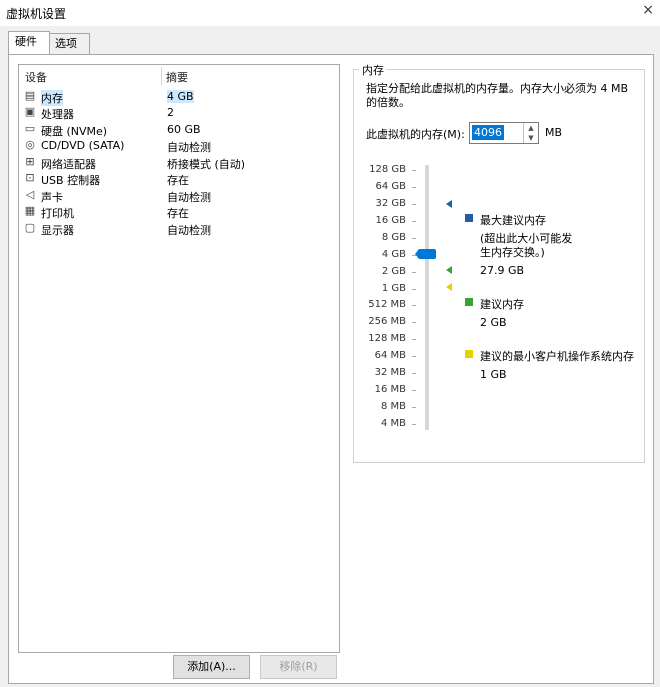  What do you see at coordinates (30, 194) in the screenshot?
I see `sound-card-icon: ◁` at bounding box center [30, 194].